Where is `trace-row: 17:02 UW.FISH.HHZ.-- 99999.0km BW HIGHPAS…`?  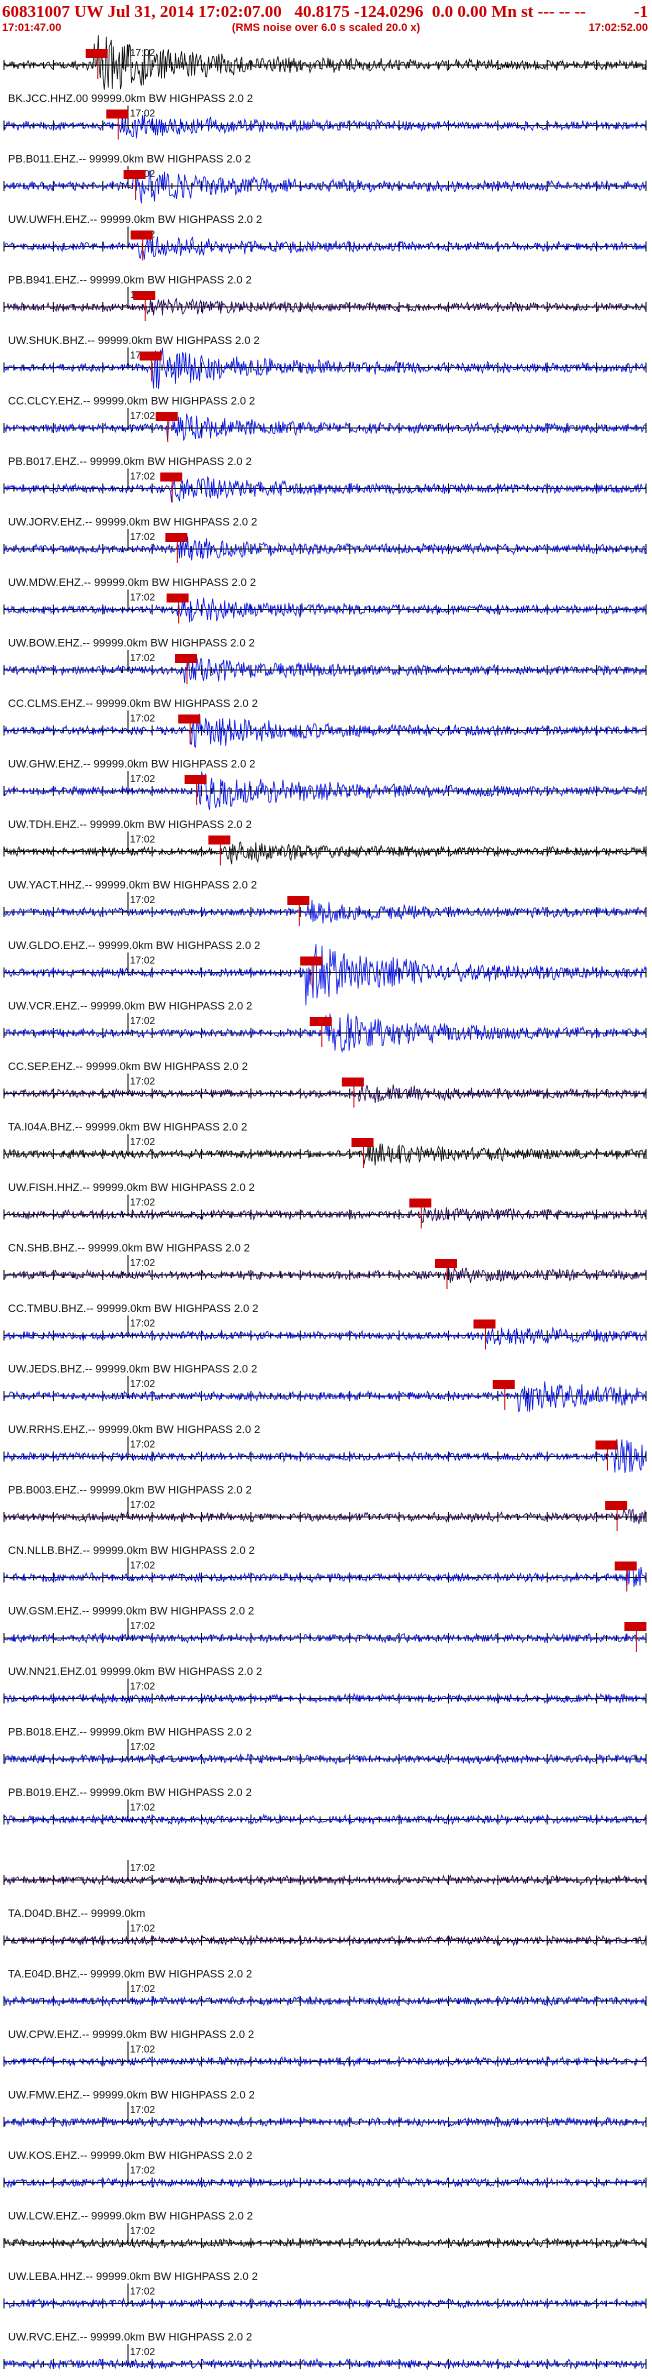
trace-row: 17:02 UW.FISH.HHZ.-- 99999.0km BW HIGHPAS… is located at coordinates (325, 1164).